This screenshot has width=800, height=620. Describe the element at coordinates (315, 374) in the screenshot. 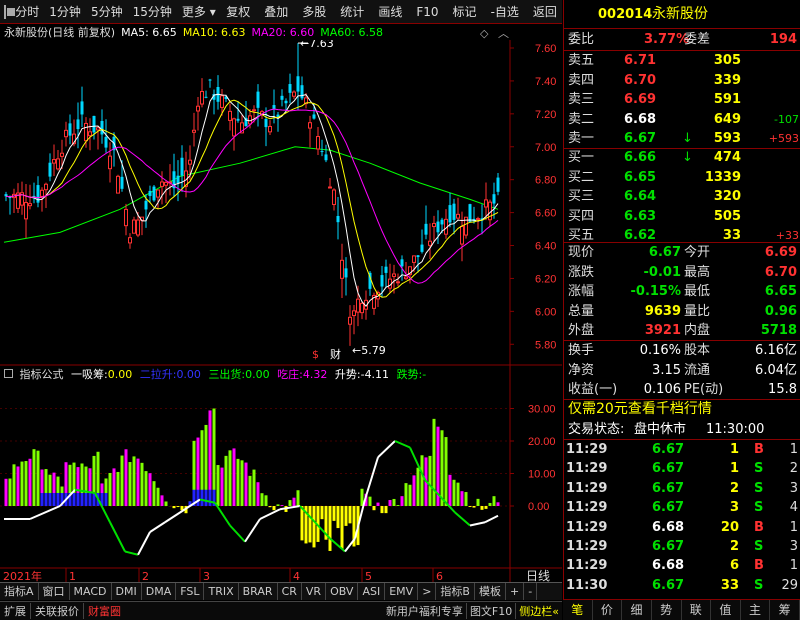

I see `indicator-d-value: 4.32` at that location.